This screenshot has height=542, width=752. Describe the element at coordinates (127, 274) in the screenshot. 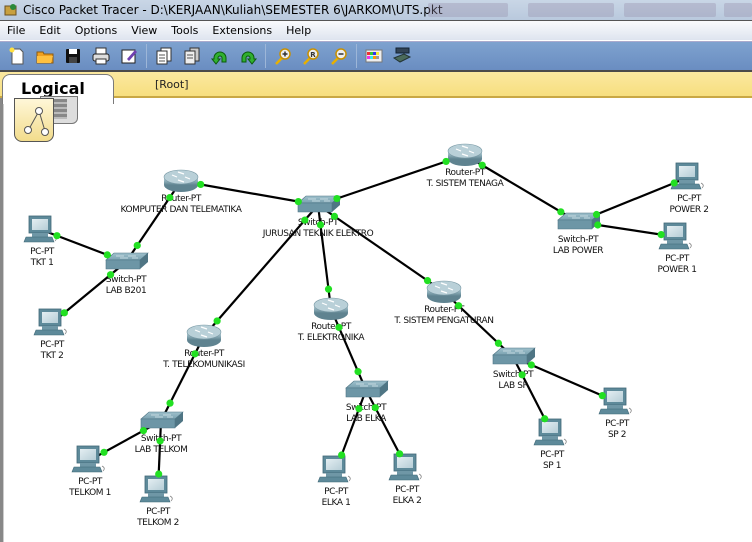

I see `device-switch-sw_b201: Switch-PTLAB B201` at that location.